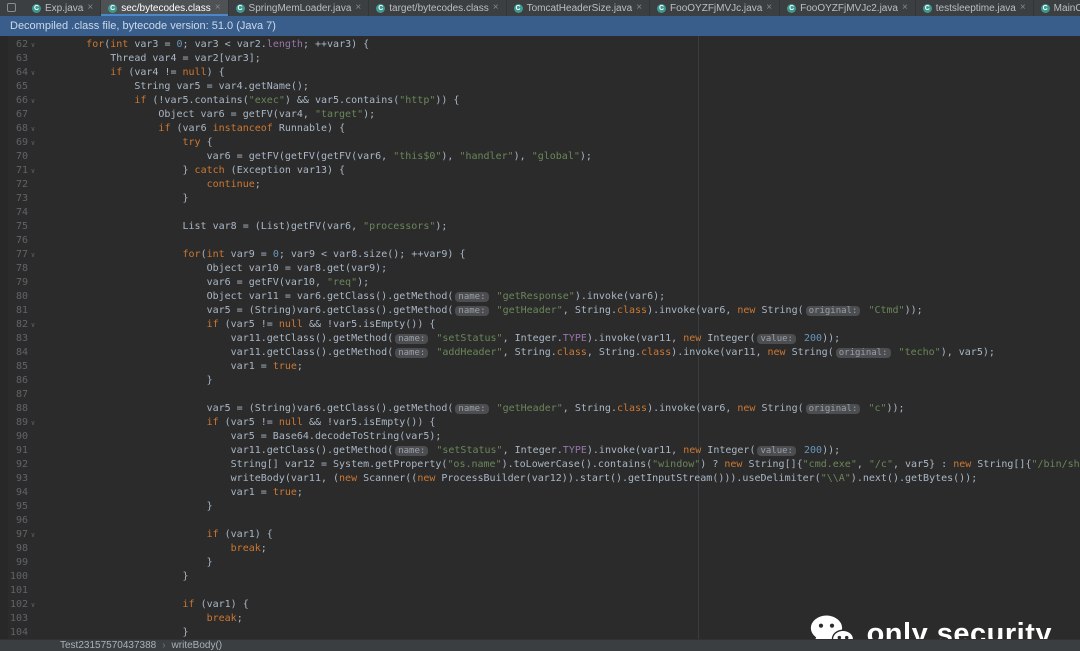 The height and width of the screenshot is (651, 1080). What do you see at coordinates (438, 8) in the screenshot?
I see `tab-target-bytecodes-class: Ctarget/bytecodes.class ×` at bounding box center [438, 8].